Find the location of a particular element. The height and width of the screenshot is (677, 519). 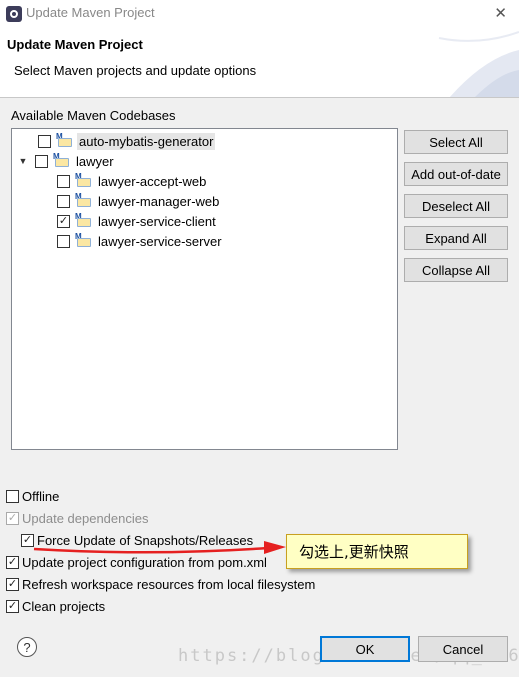

tree-item-lawyer: ▼ M lawyer is located at coordinates (67, 161).